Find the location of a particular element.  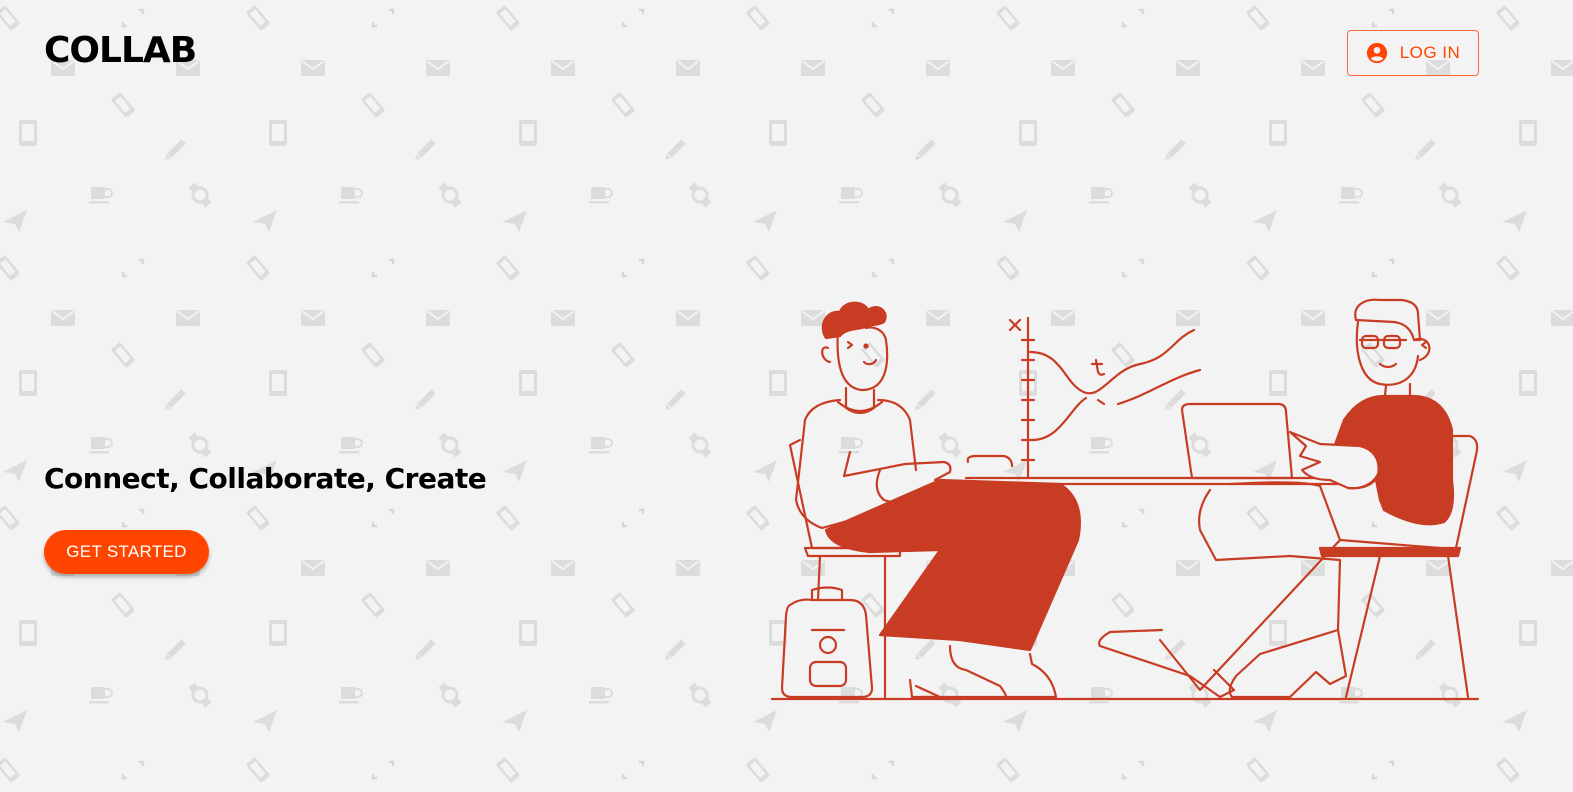

backpack is located at coordinates (827, 642).